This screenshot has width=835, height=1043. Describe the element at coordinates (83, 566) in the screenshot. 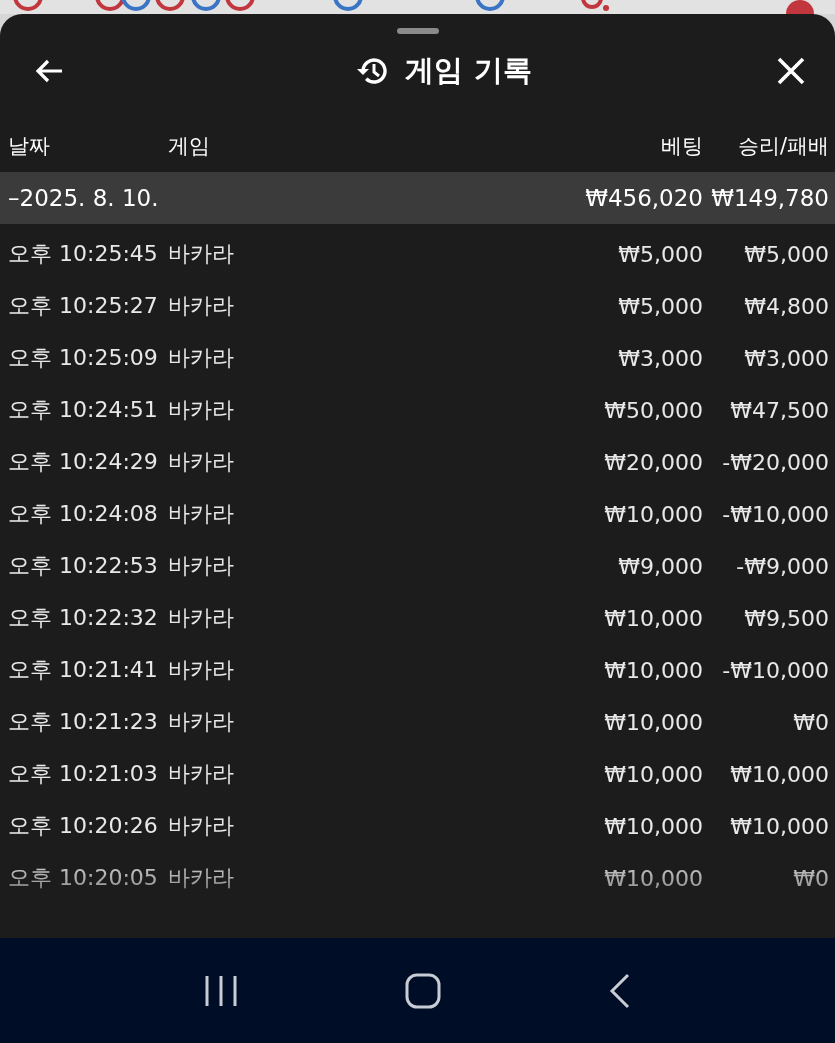

I see `time-cell-text: 오후 10:22:53` at that location.